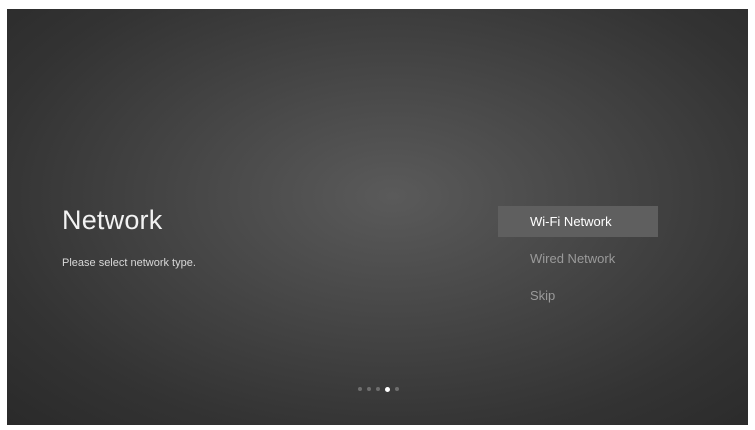 The height and width of the screenshot is (430, 755). I want to click on network-type-menu: Wi-Fi Network Wired Network Skip, so click(578, 261).